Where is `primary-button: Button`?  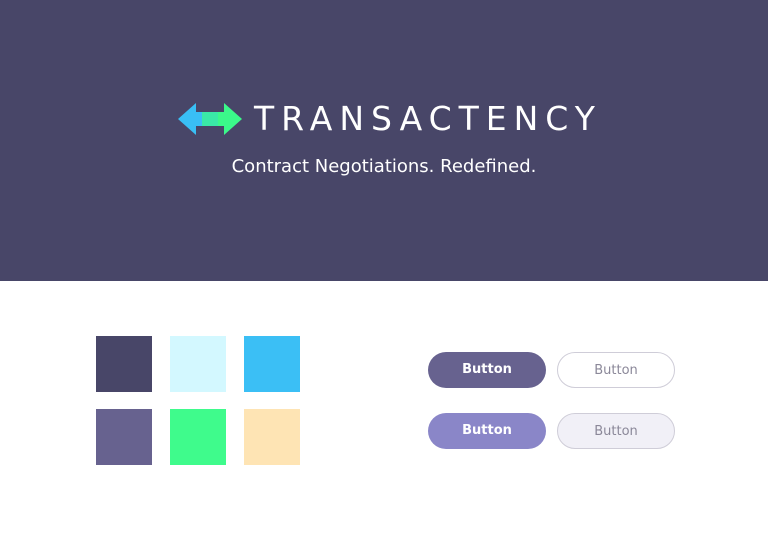
primary-button: Button is located at coordinates (487, 370).